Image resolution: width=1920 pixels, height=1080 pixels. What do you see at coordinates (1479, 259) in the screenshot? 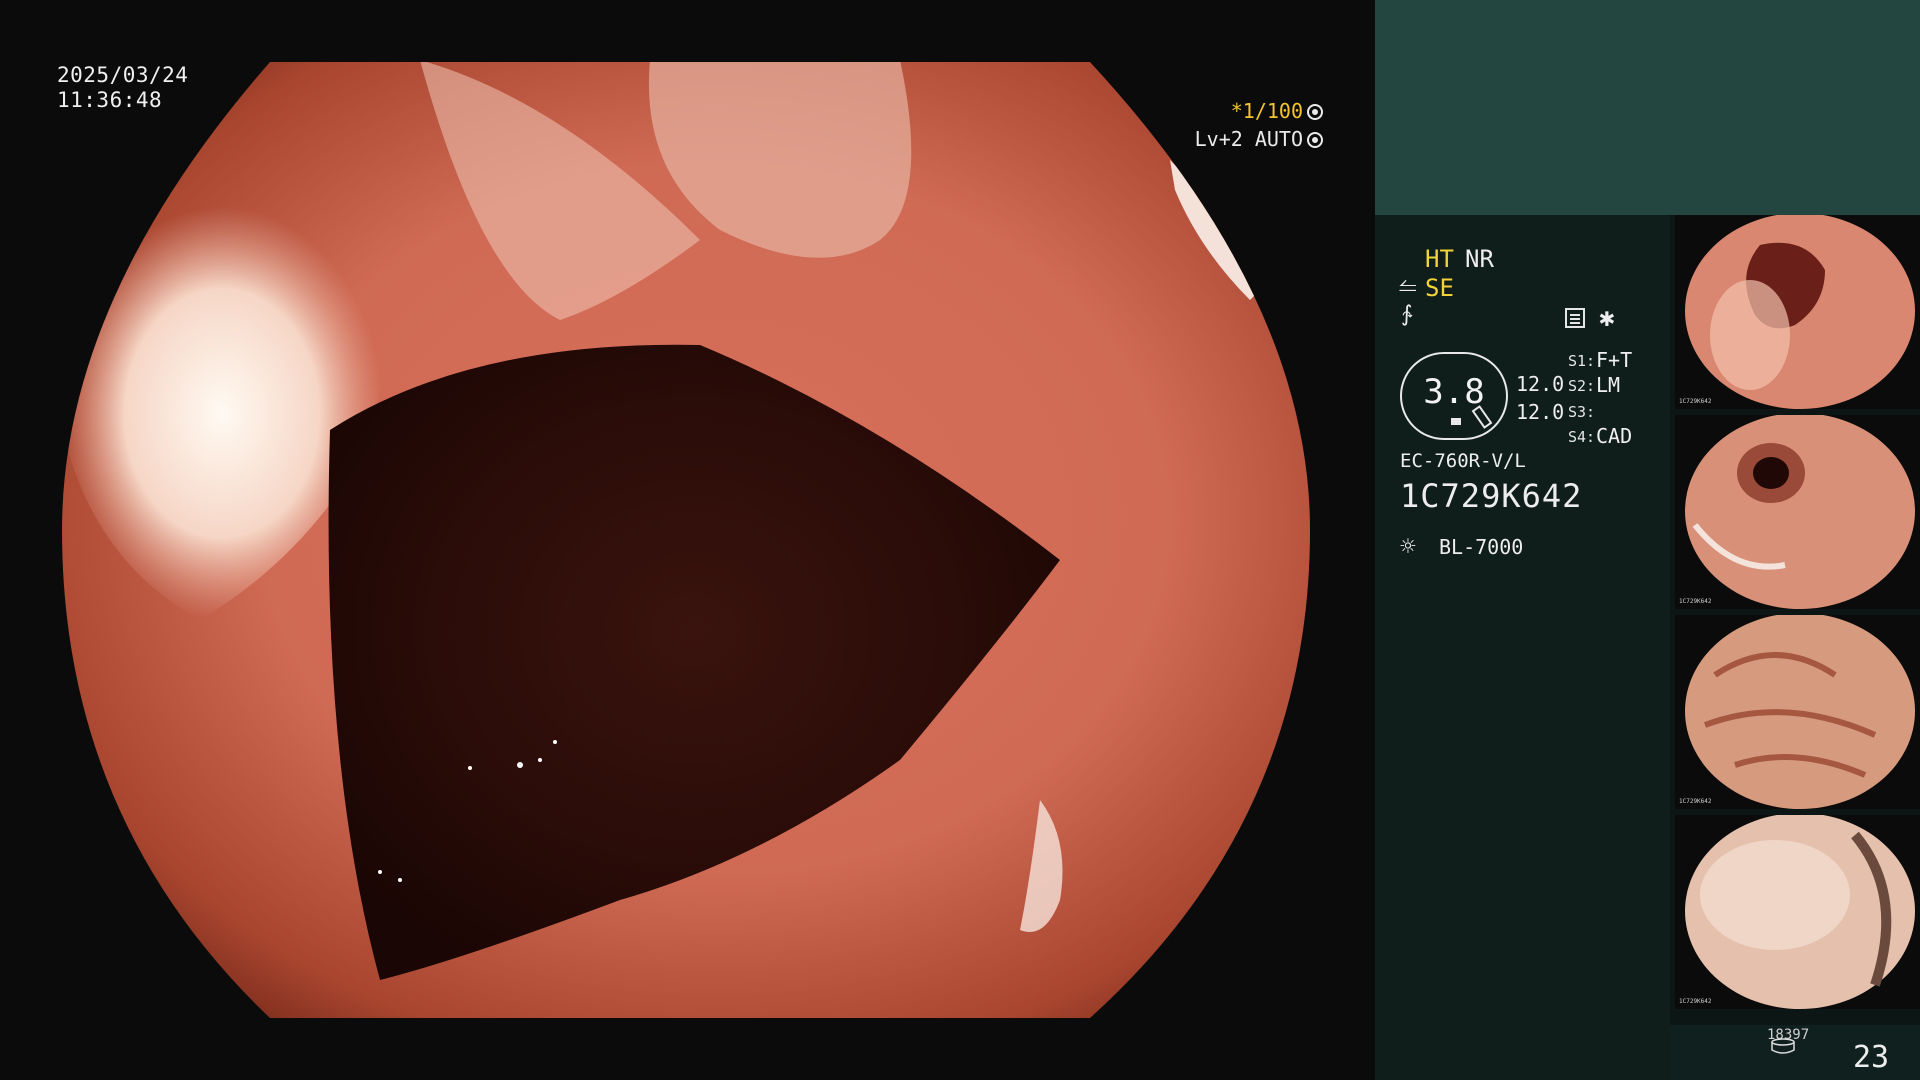
I see `mode-nr: NR` at bounding box center [1479, 259].